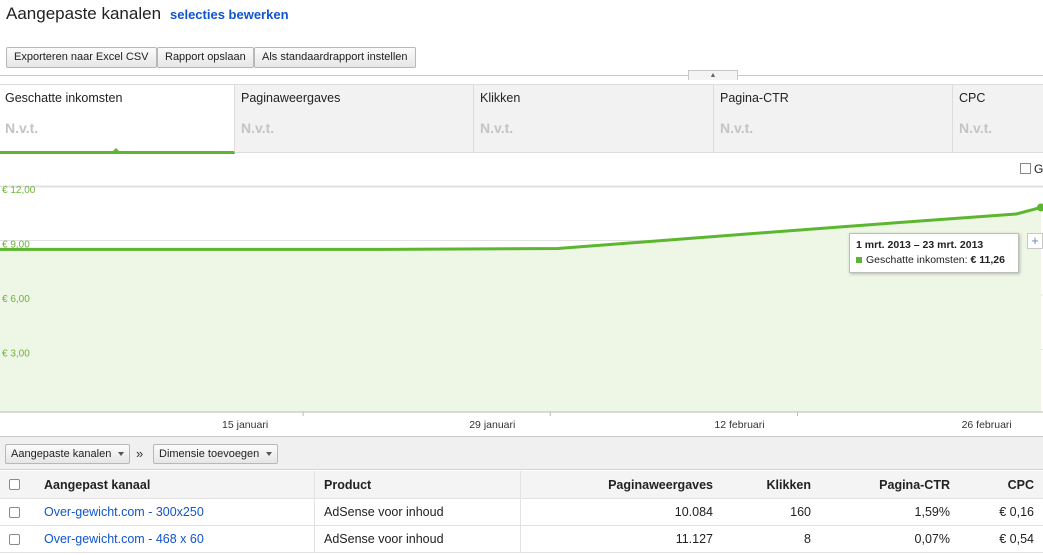  What do you see at coordinates (209, 454) in the screenshot?
I see `add-dimension-label: Dimensie toevoegen` at bounding box center [209, 454].